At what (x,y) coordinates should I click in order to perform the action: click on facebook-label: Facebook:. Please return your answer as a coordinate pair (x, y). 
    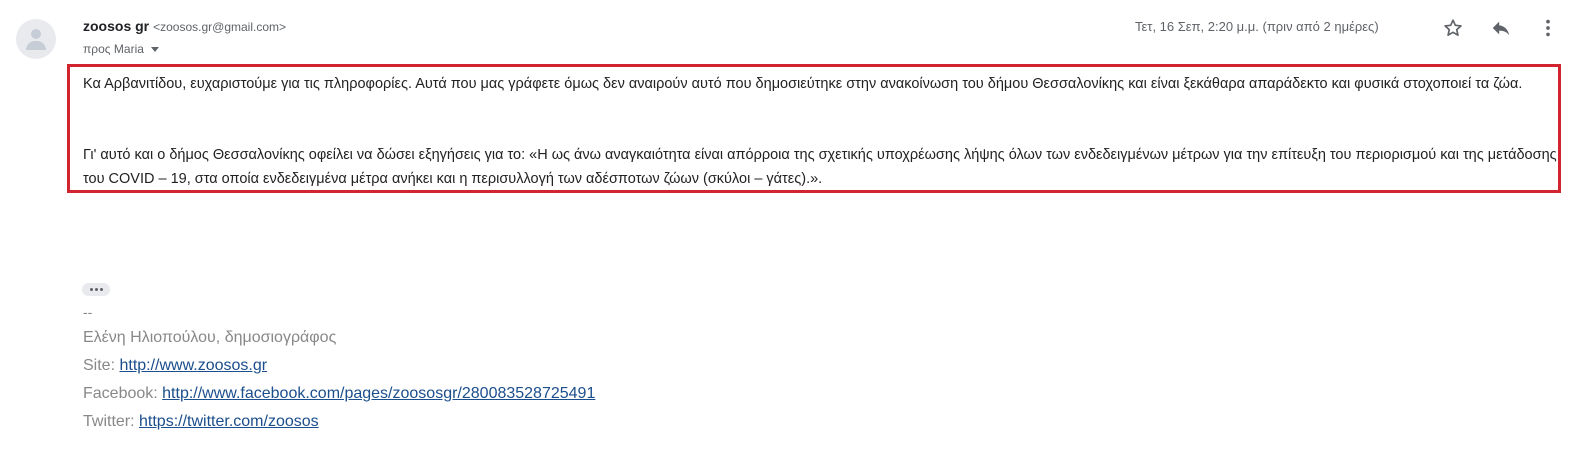
    Looking at the image, I should click on (123, 393).